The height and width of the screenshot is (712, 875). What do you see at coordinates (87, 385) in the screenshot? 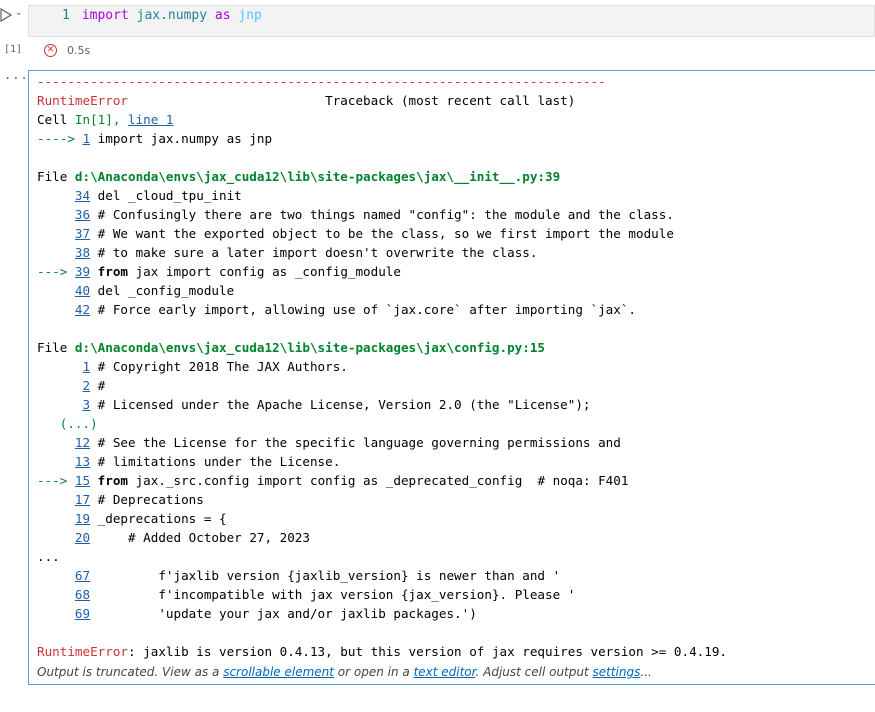
I see `line-number-link: 2` at bounding box center [87, 385].